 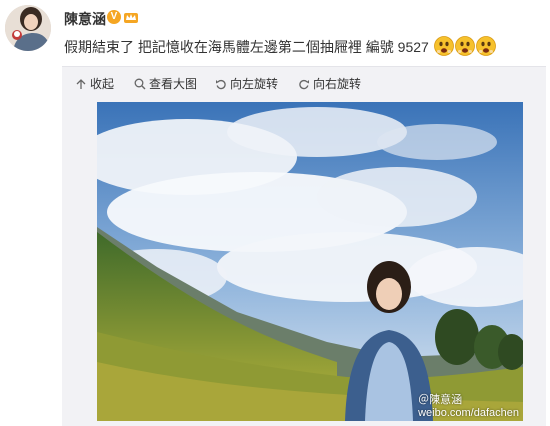 I want to click on rotate-left-label: 向左旋转, so click(x=254, y=84).